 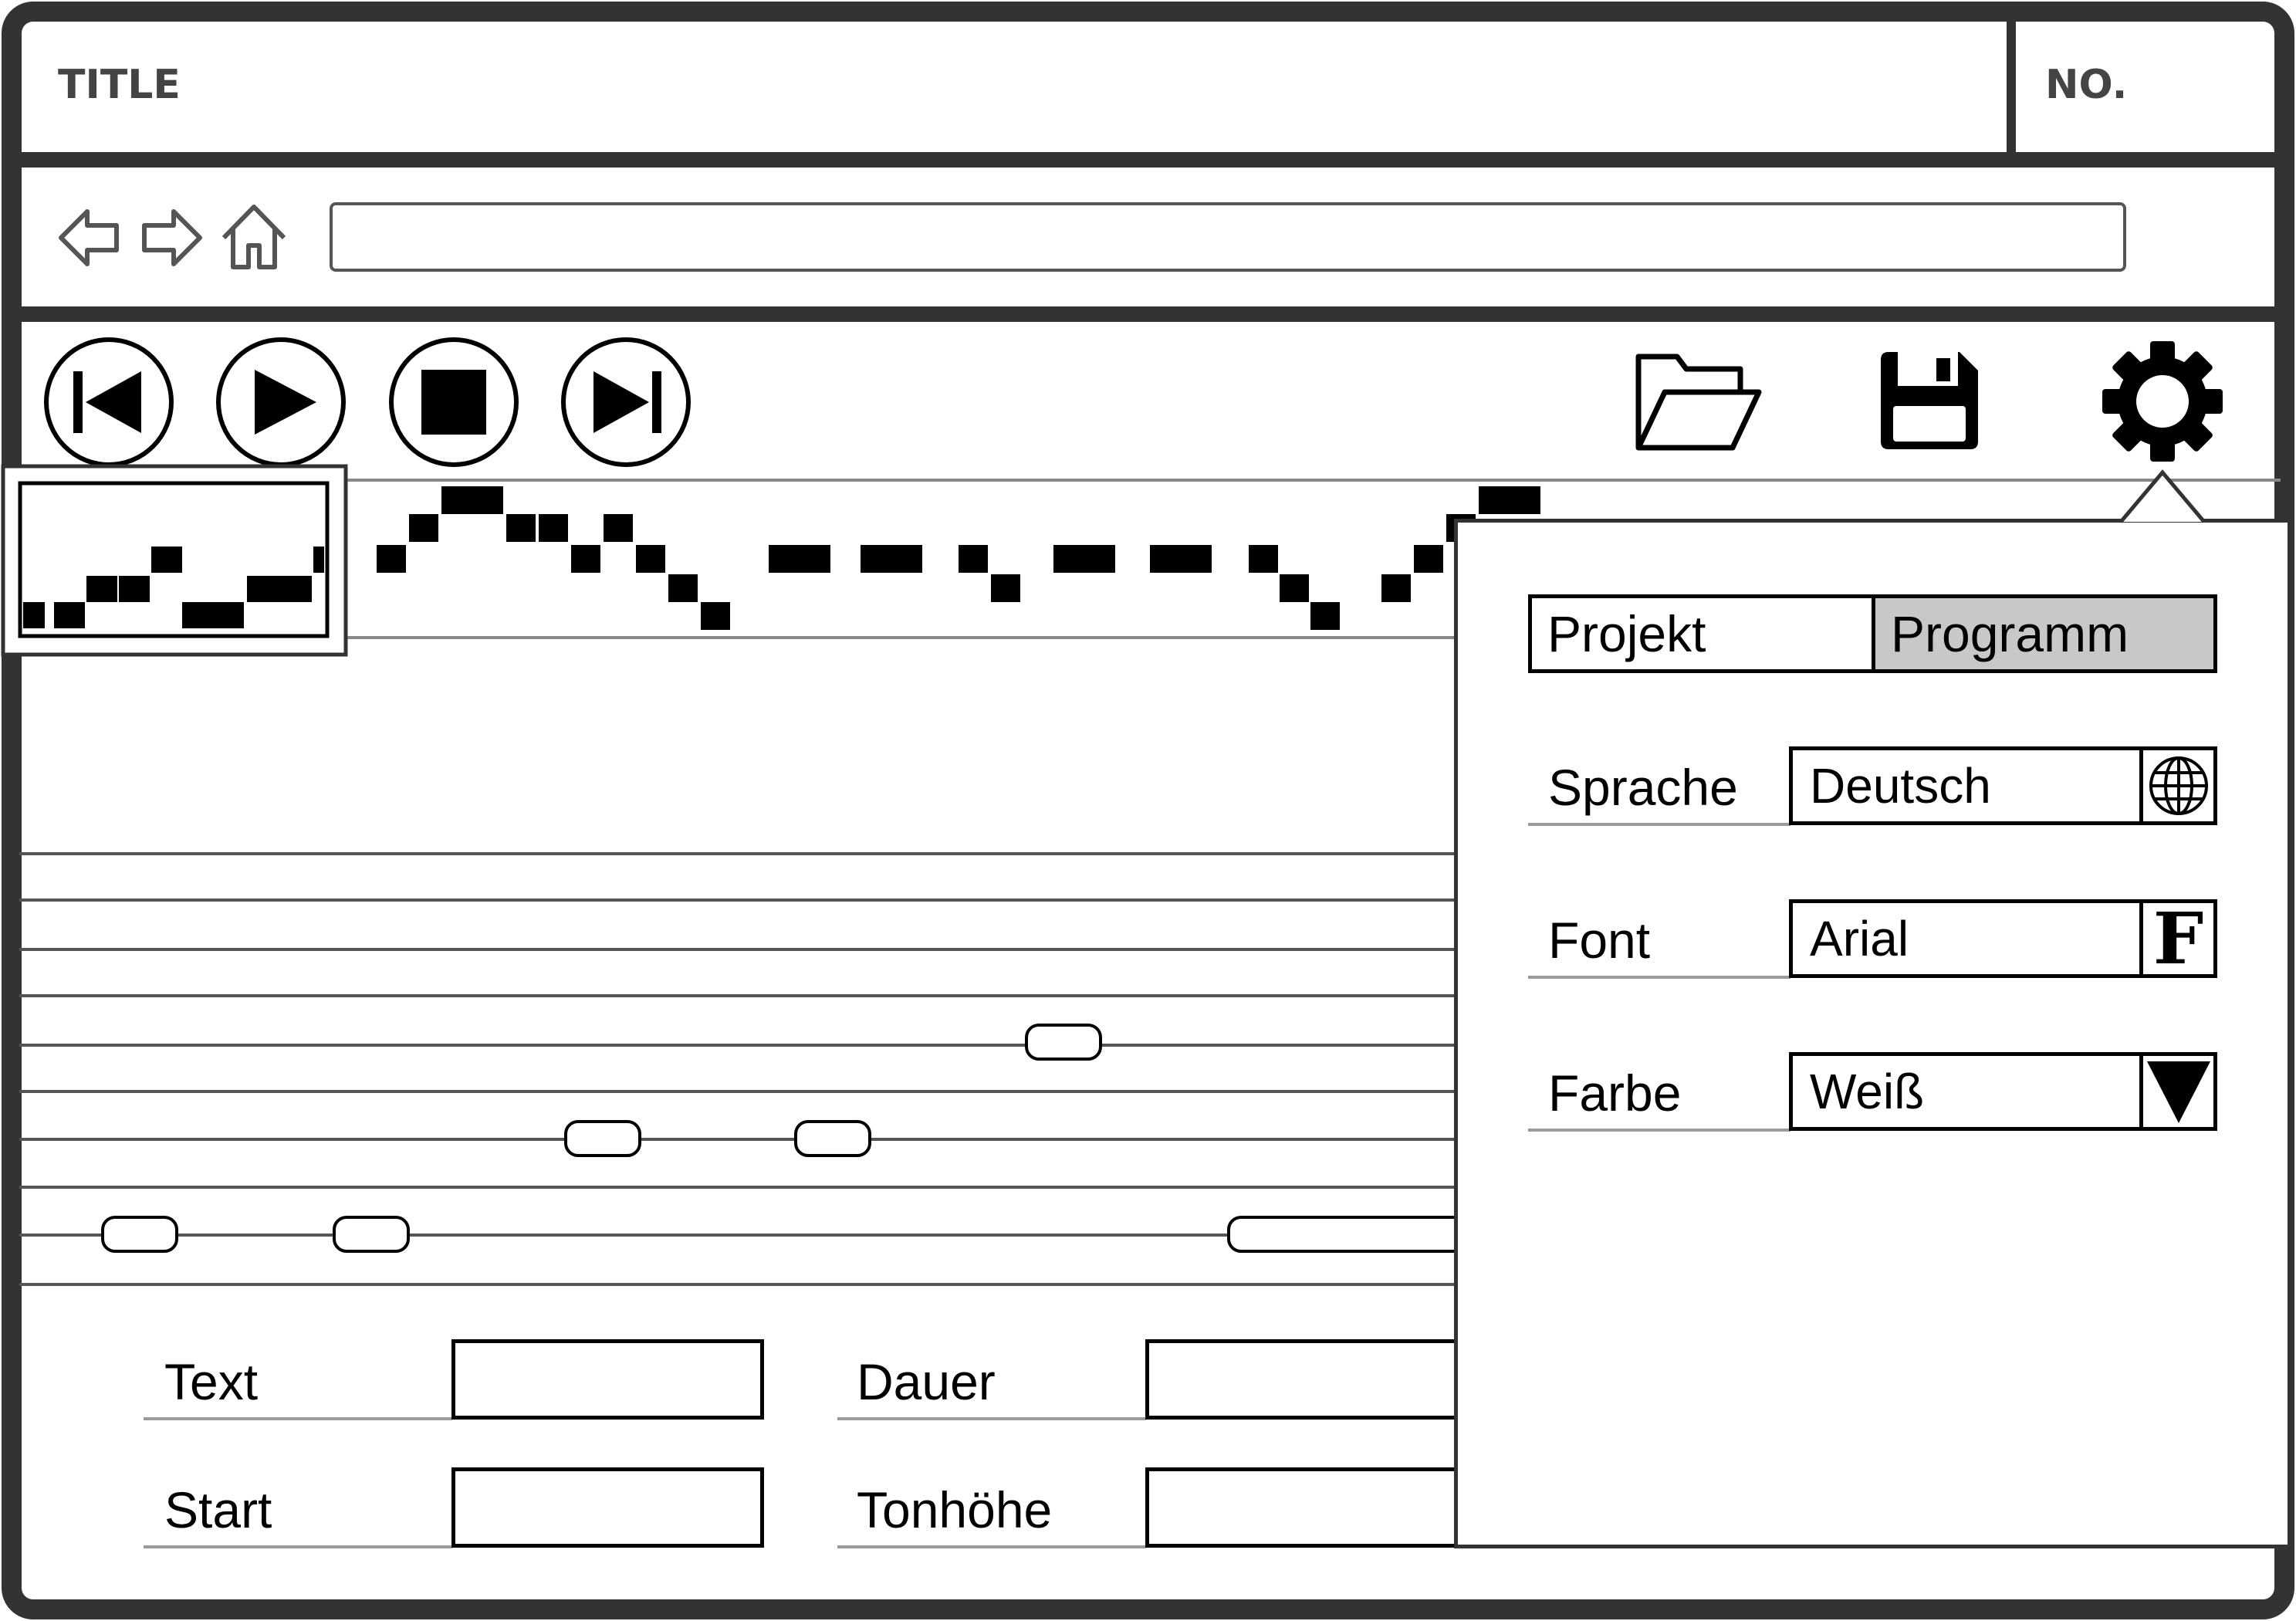 What do you see at coordinates (1659, 824) in the screenshot?
I see `language-label-underline` at bounding box center [1659, 824].